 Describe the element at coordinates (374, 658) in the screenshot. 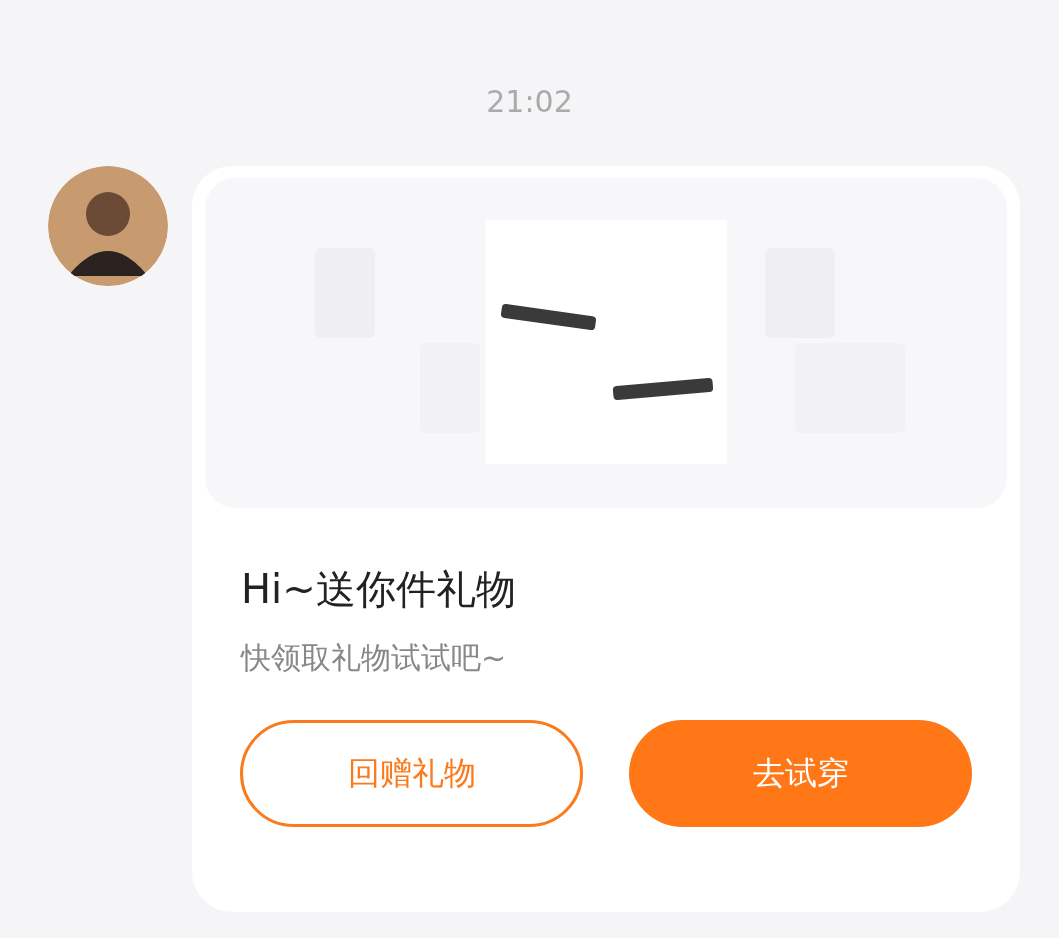

I see `message-subtitle: 快领取礼物试试吧~` at that location.